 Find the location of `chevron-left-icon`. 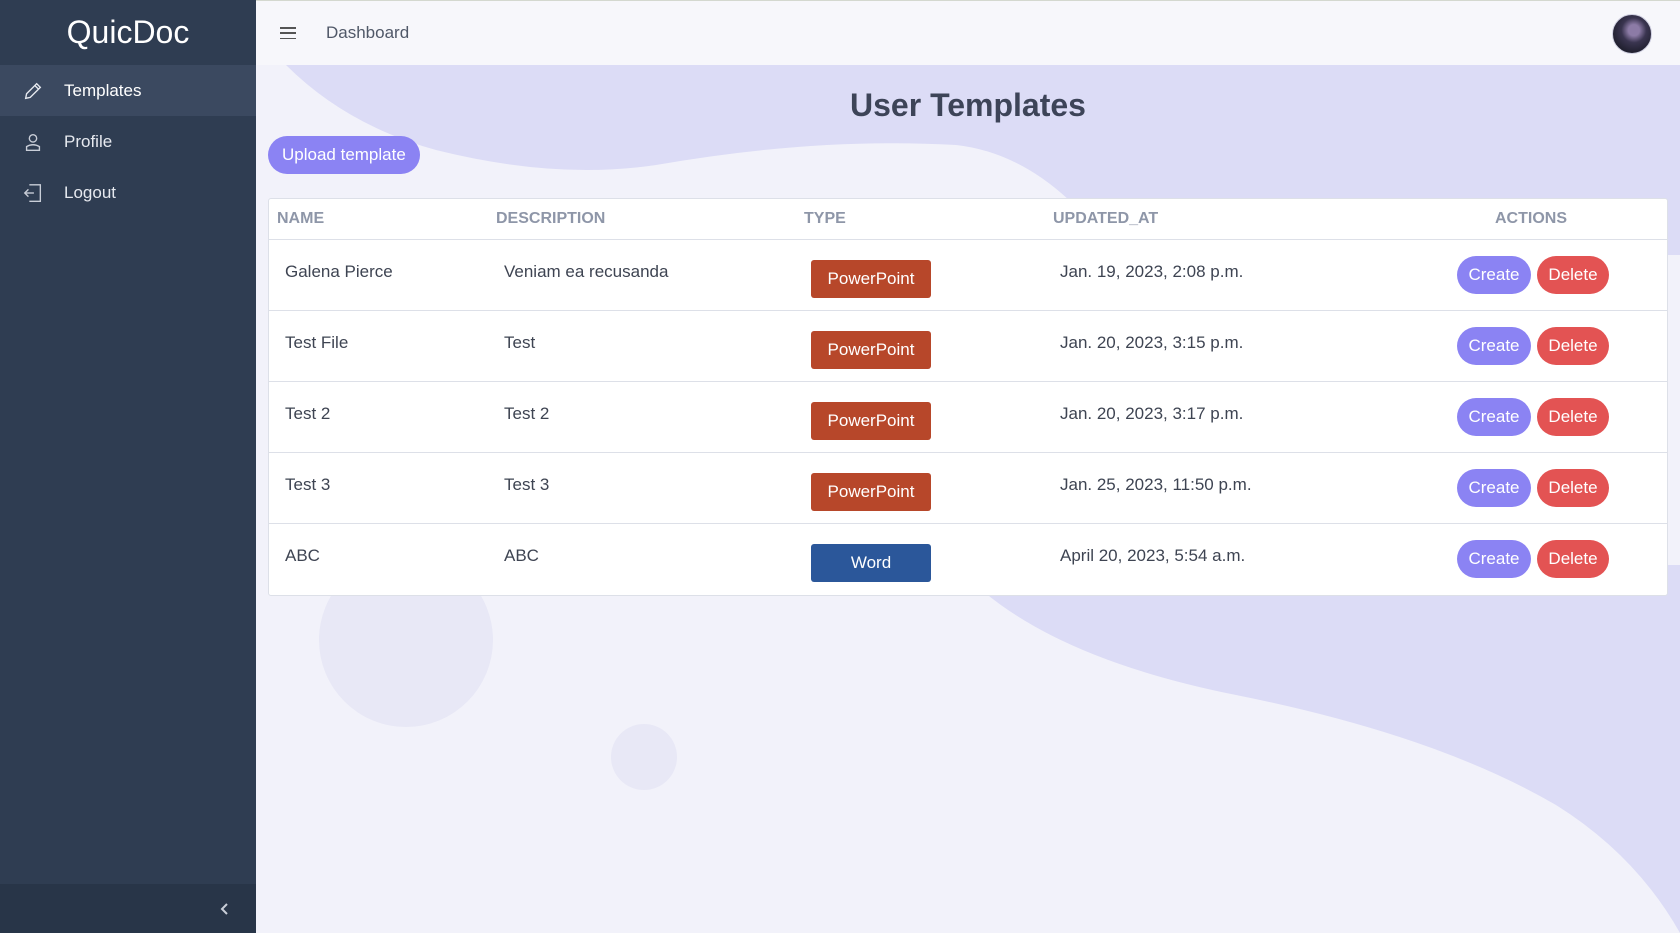

chevron-left-icon is located at coordinates (224, 908).